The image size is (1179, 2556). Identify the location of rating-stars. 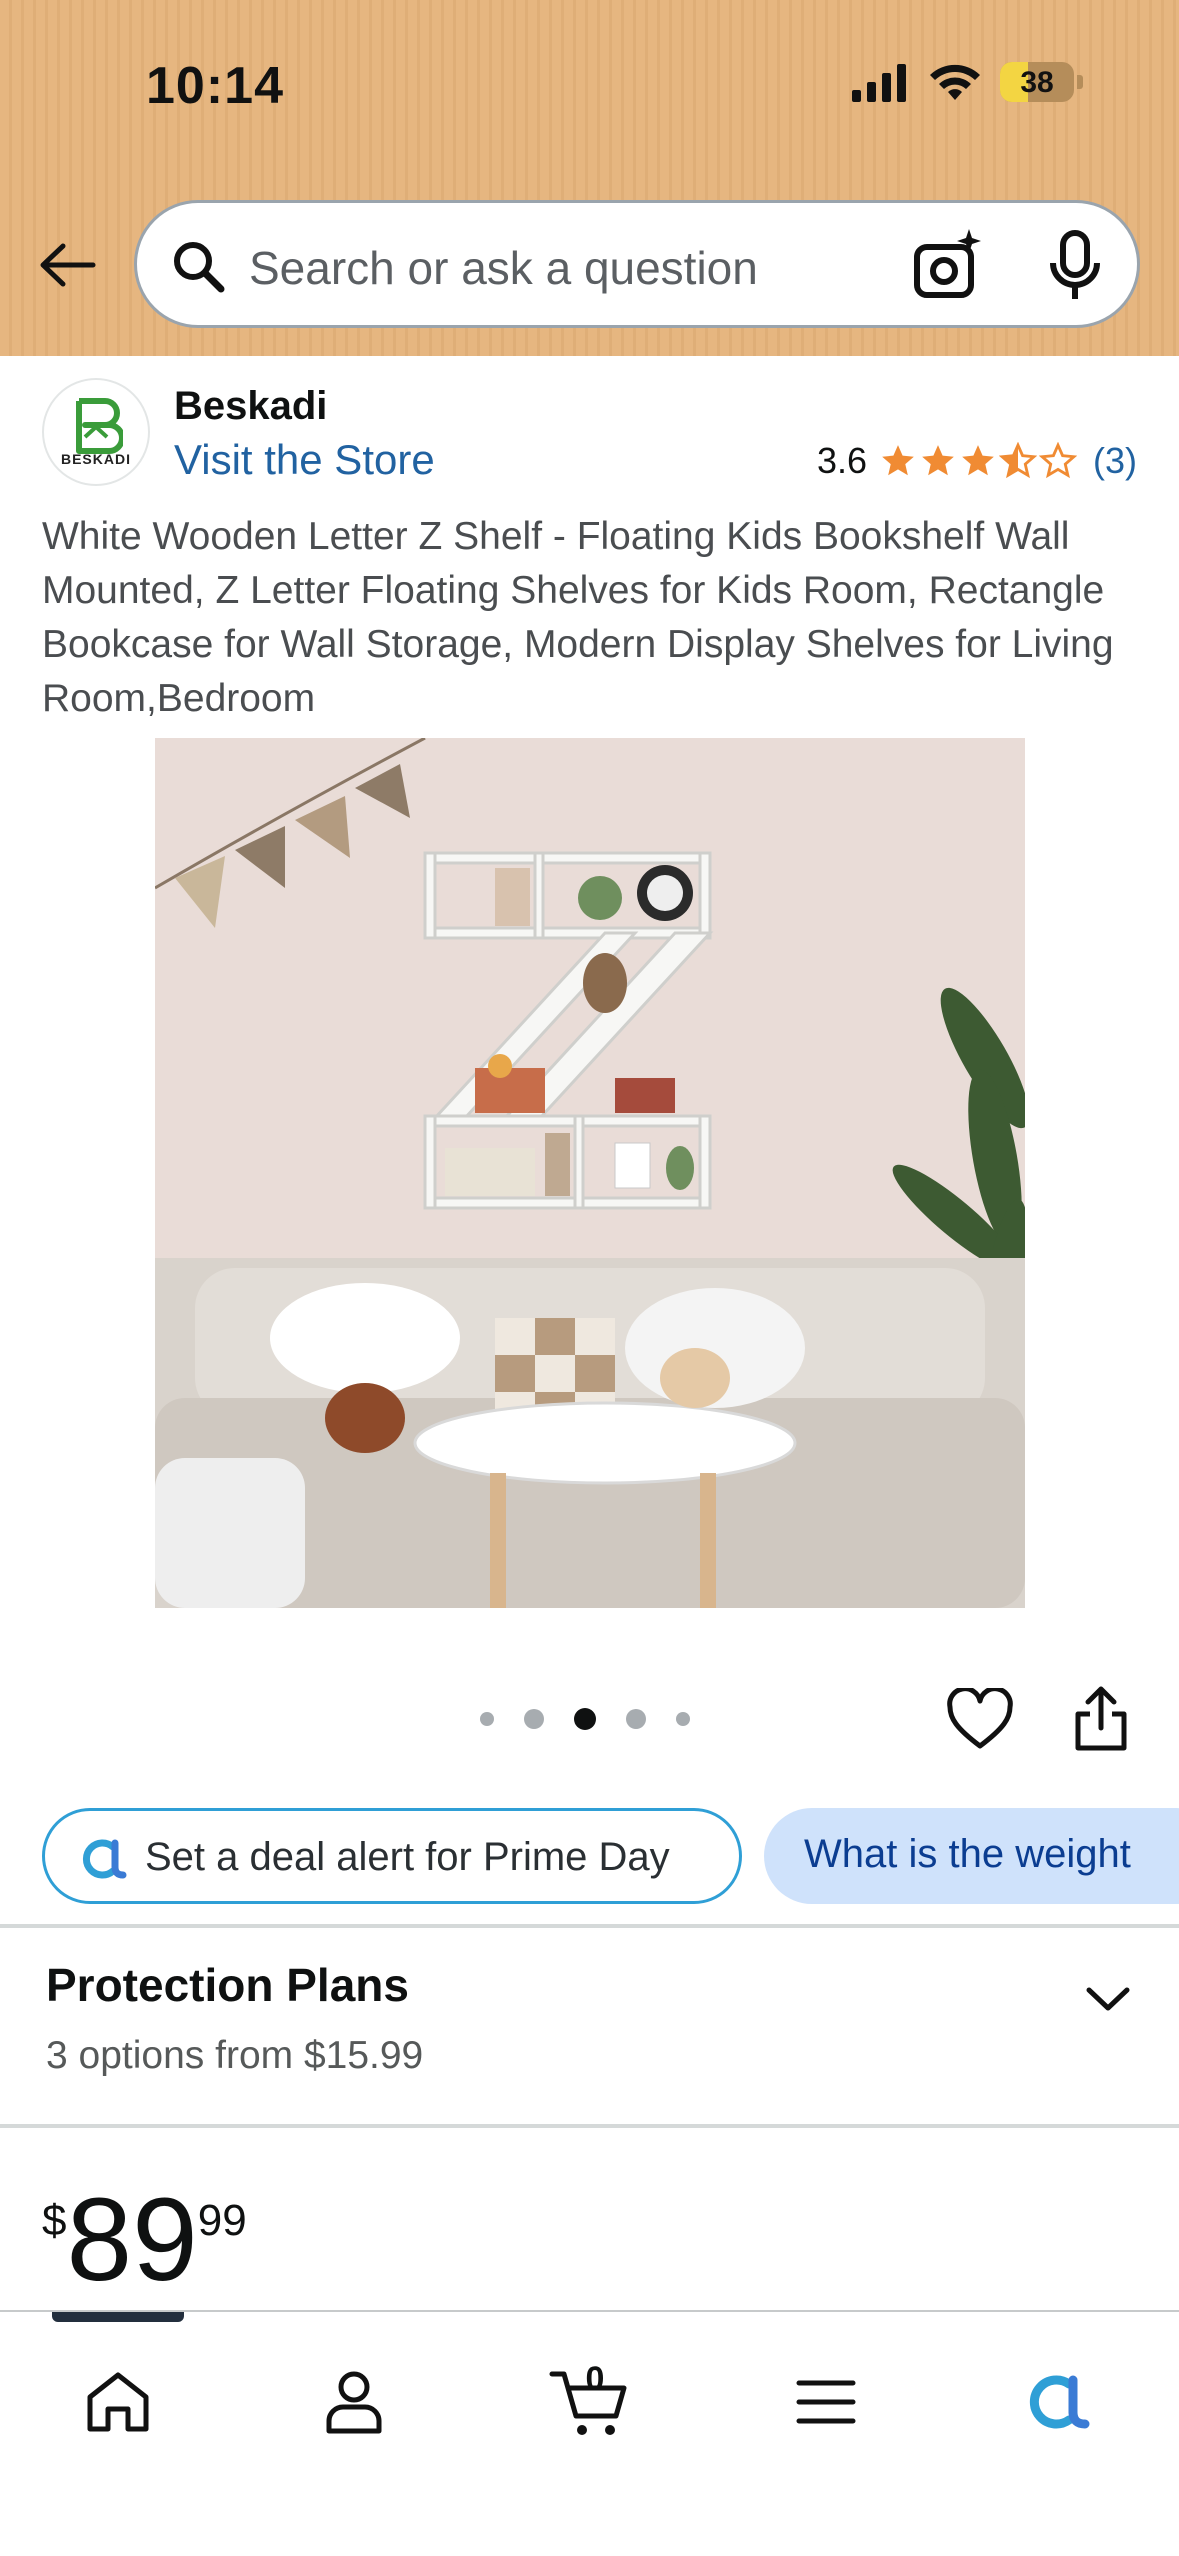
(978, 461).